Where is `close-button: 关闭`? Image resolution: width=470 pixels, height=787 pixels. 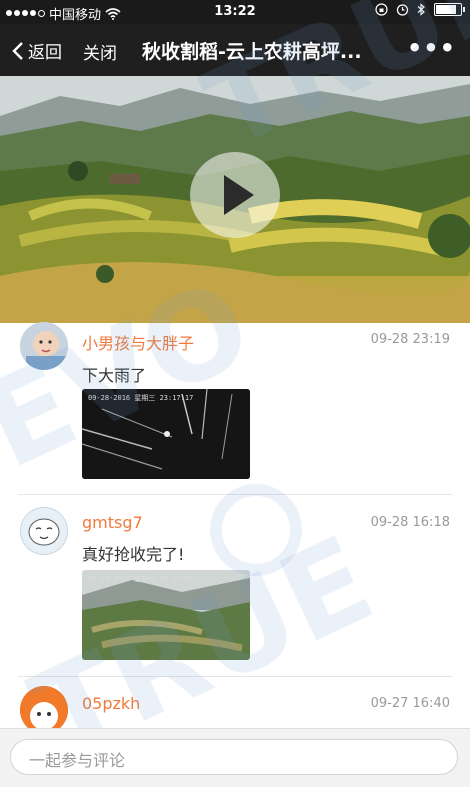
close-button: 关闭 is located at coordinates (100, 51).